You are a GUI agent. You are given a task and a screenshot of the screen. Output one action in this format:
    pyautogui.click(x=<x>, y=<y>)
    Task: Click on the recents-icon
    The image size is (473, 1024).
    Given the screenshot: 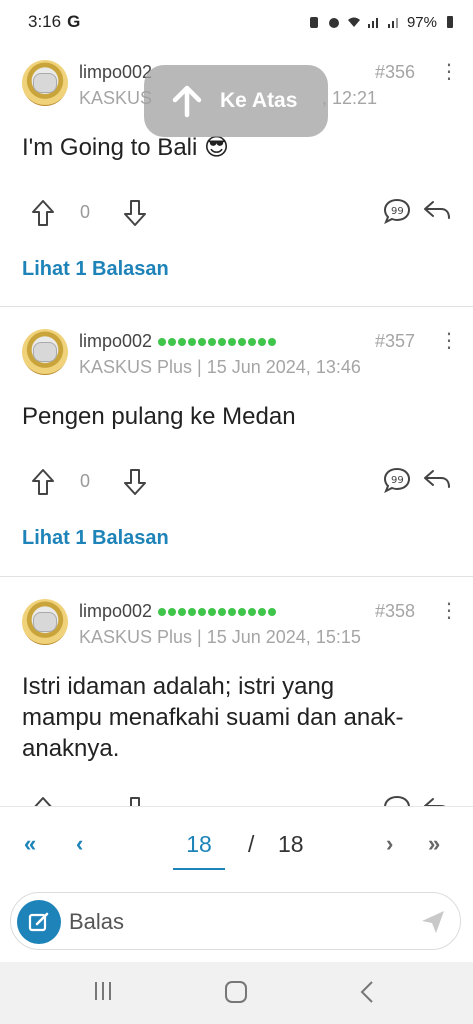 What is the action you would take?
    pyautogui.click(x=103, y=991)
    